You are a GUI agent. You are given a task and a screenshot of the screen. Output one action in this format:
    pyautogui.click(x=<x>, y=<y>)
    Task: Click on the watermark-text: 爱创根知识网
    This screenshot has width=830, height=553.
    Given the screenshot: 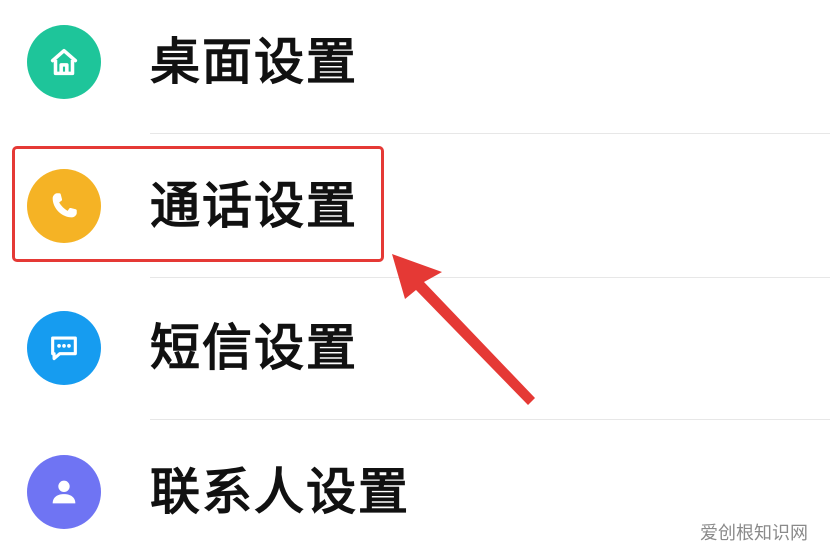 What is the action you would take?
    pyautogui.click(x=754, y=533)
    